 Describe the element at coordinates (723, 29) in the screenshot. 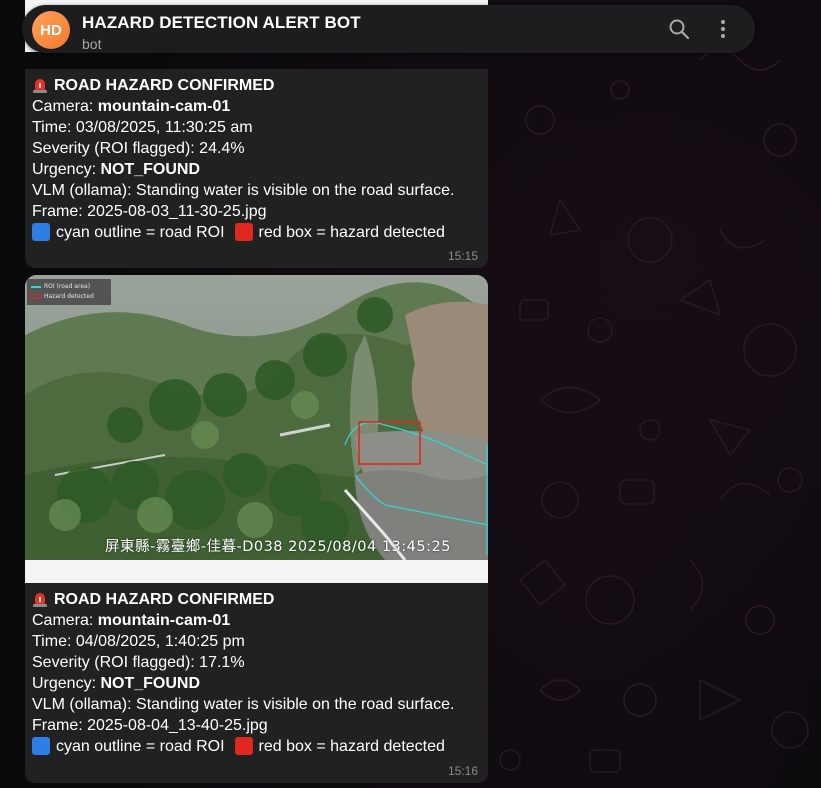

I see `more-vertical-icon` at that location.